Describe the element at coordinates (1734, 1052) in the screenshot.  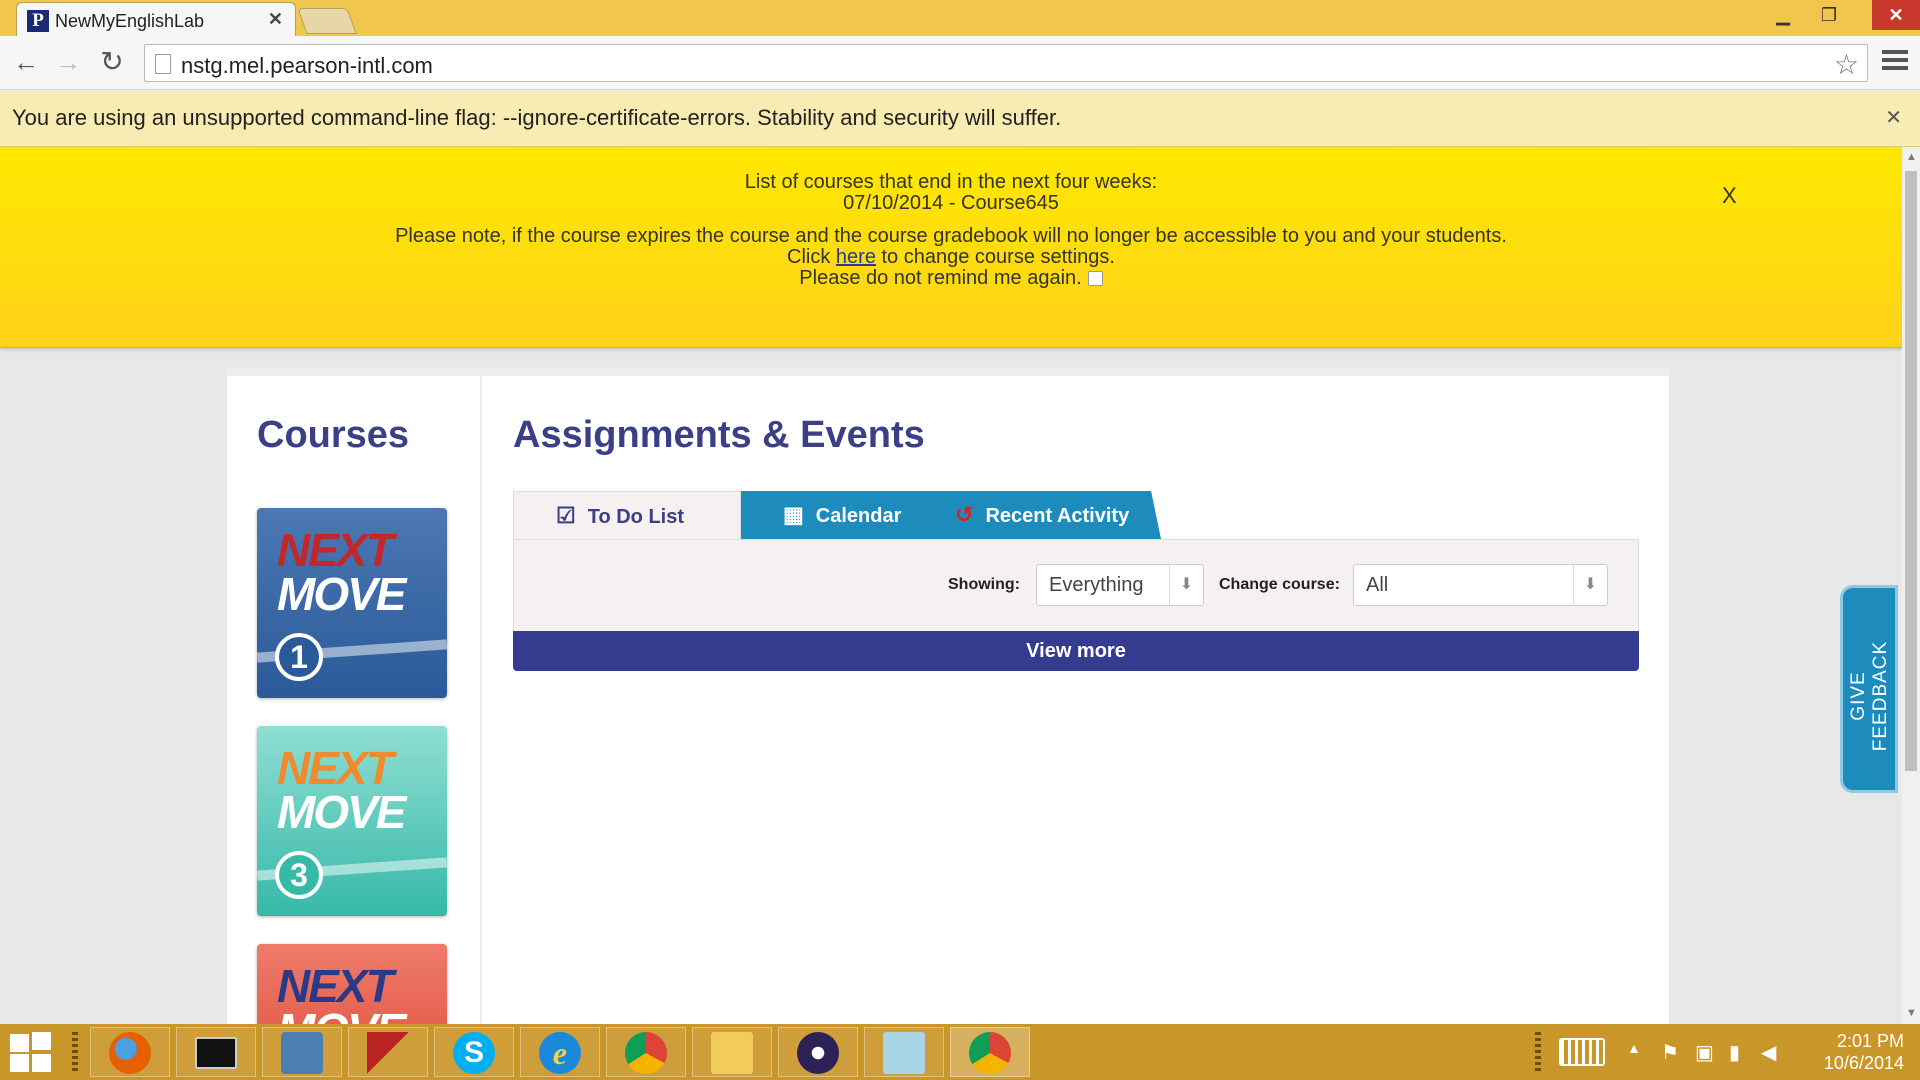
I see `power-icon: ▮` at that location.